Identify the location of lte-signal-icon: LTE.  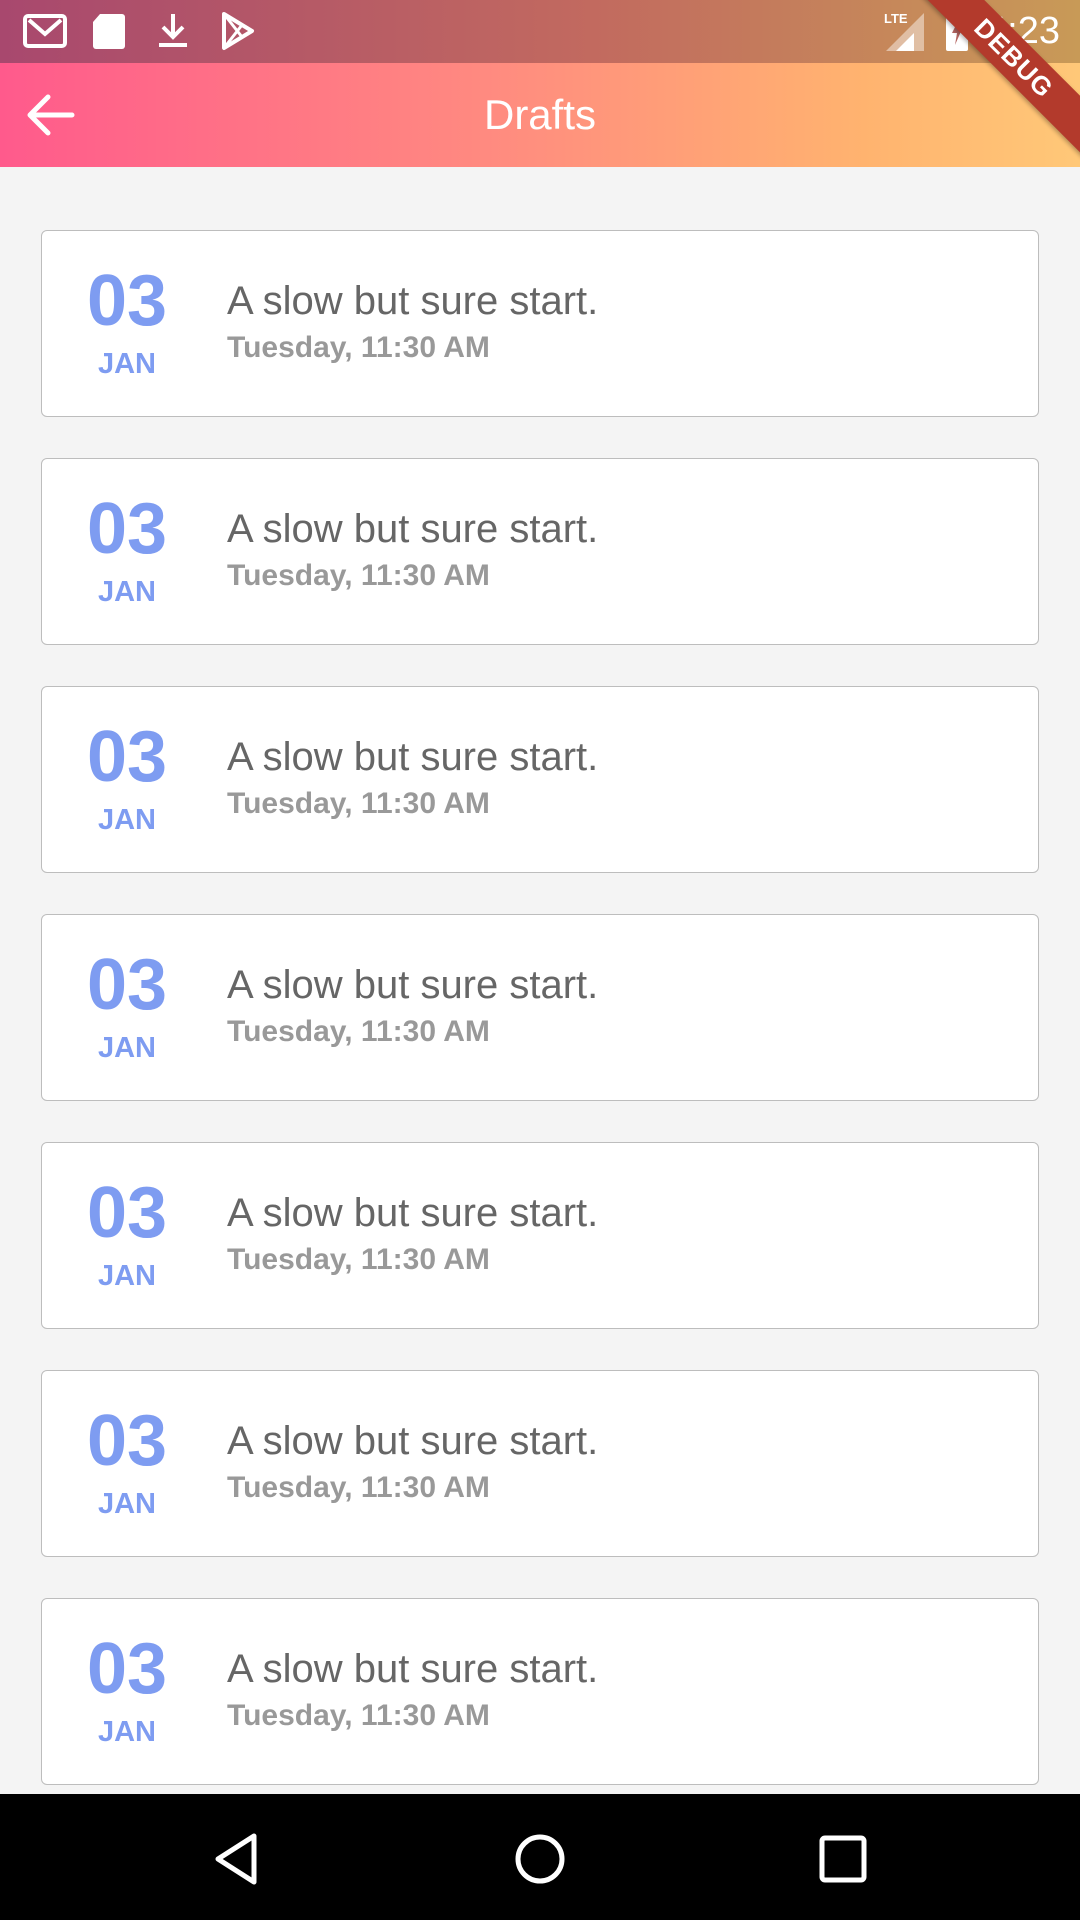
(904, 31).